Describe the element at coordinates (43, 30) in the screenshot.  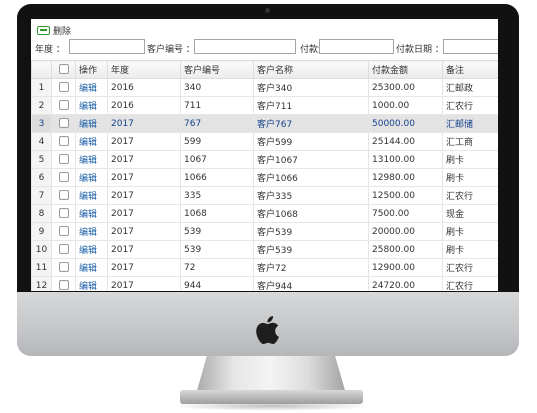
I see `minus-box-icon` at that location.